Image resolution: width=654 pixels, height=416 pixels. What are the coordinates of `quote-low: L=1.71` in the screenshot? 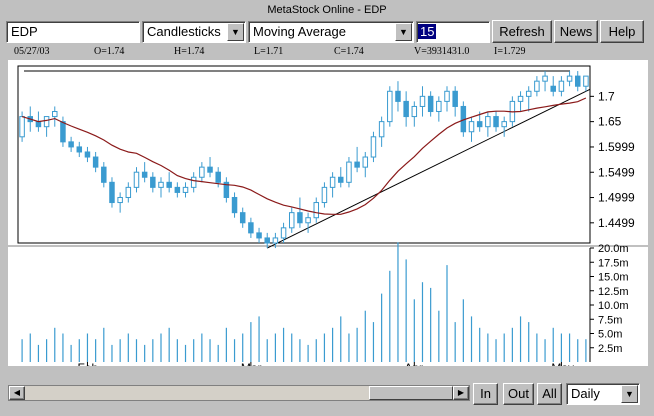 It's located at (269, 51).